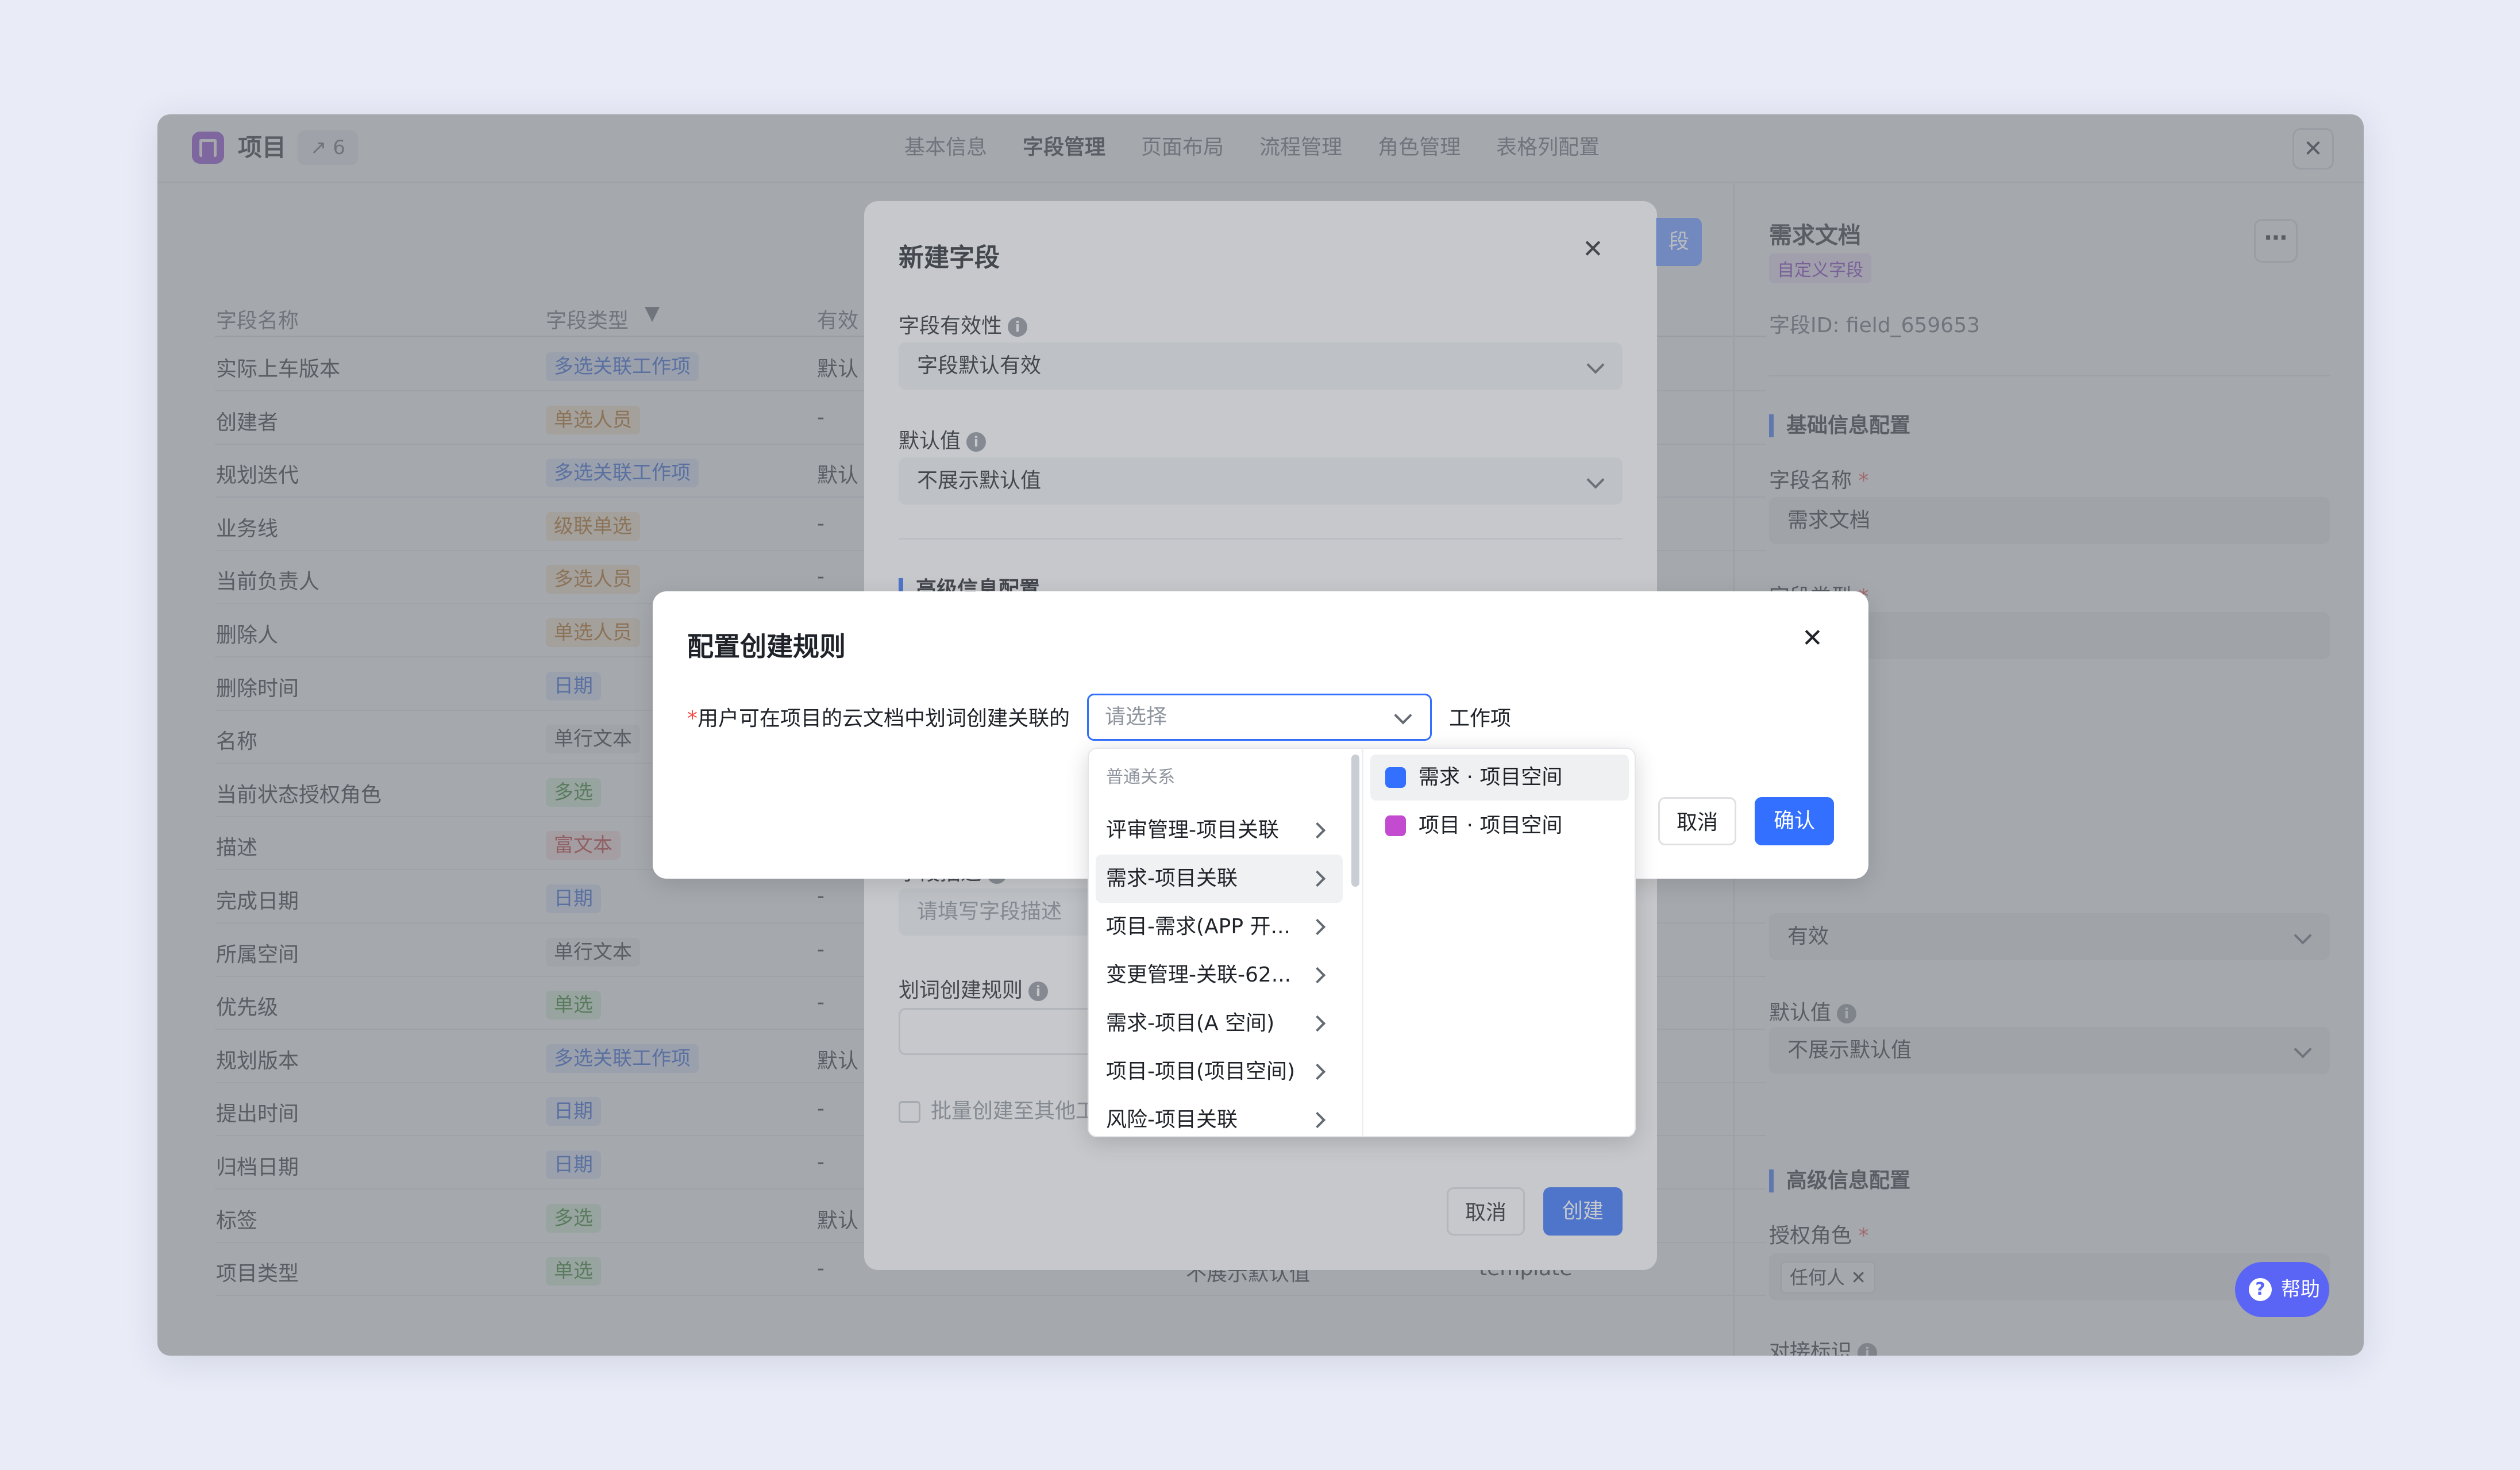 The height and width of the screenshot is (1470, 2520). Describe the element at coordinates (767, 646) in the screenshot. I see `dialog-title: 配置创建规则` at that location.